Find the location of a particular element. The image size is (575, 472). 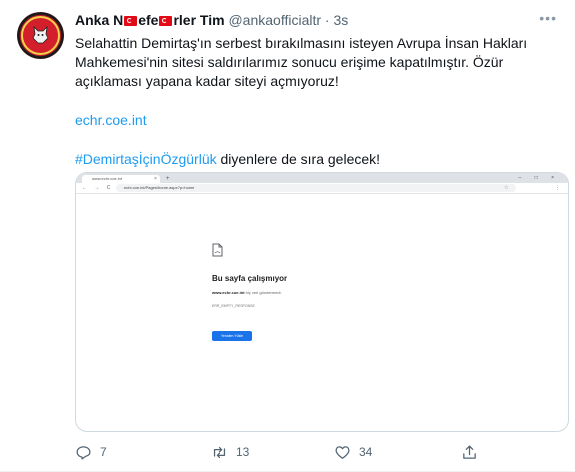

browser-tab-bar: www.echr.coe.int × + – □ × is located at coordinates (322, 178).